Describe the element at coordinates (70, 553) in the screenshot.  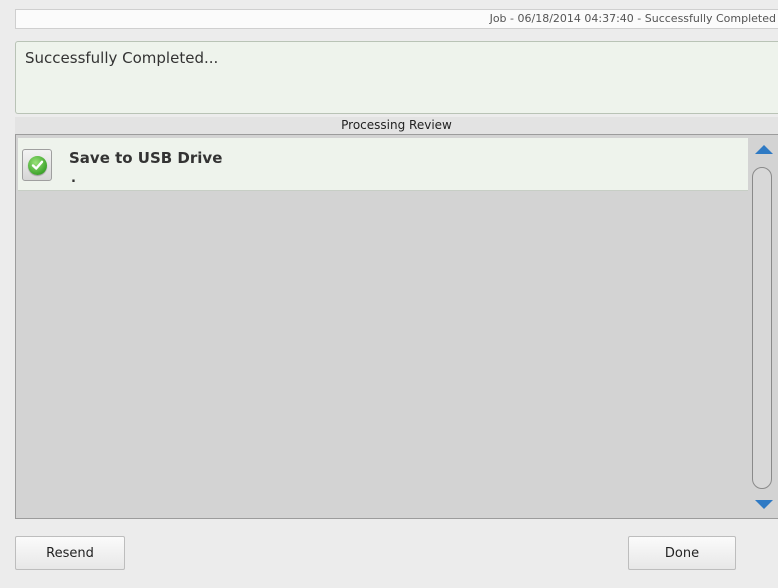
I see `resend-button: Resend` at that location.